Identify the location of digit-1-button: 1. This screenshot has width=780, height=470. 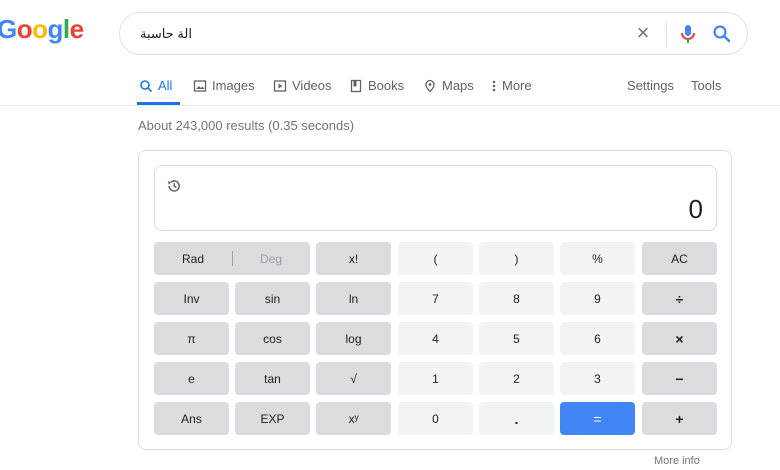
(435, 378).